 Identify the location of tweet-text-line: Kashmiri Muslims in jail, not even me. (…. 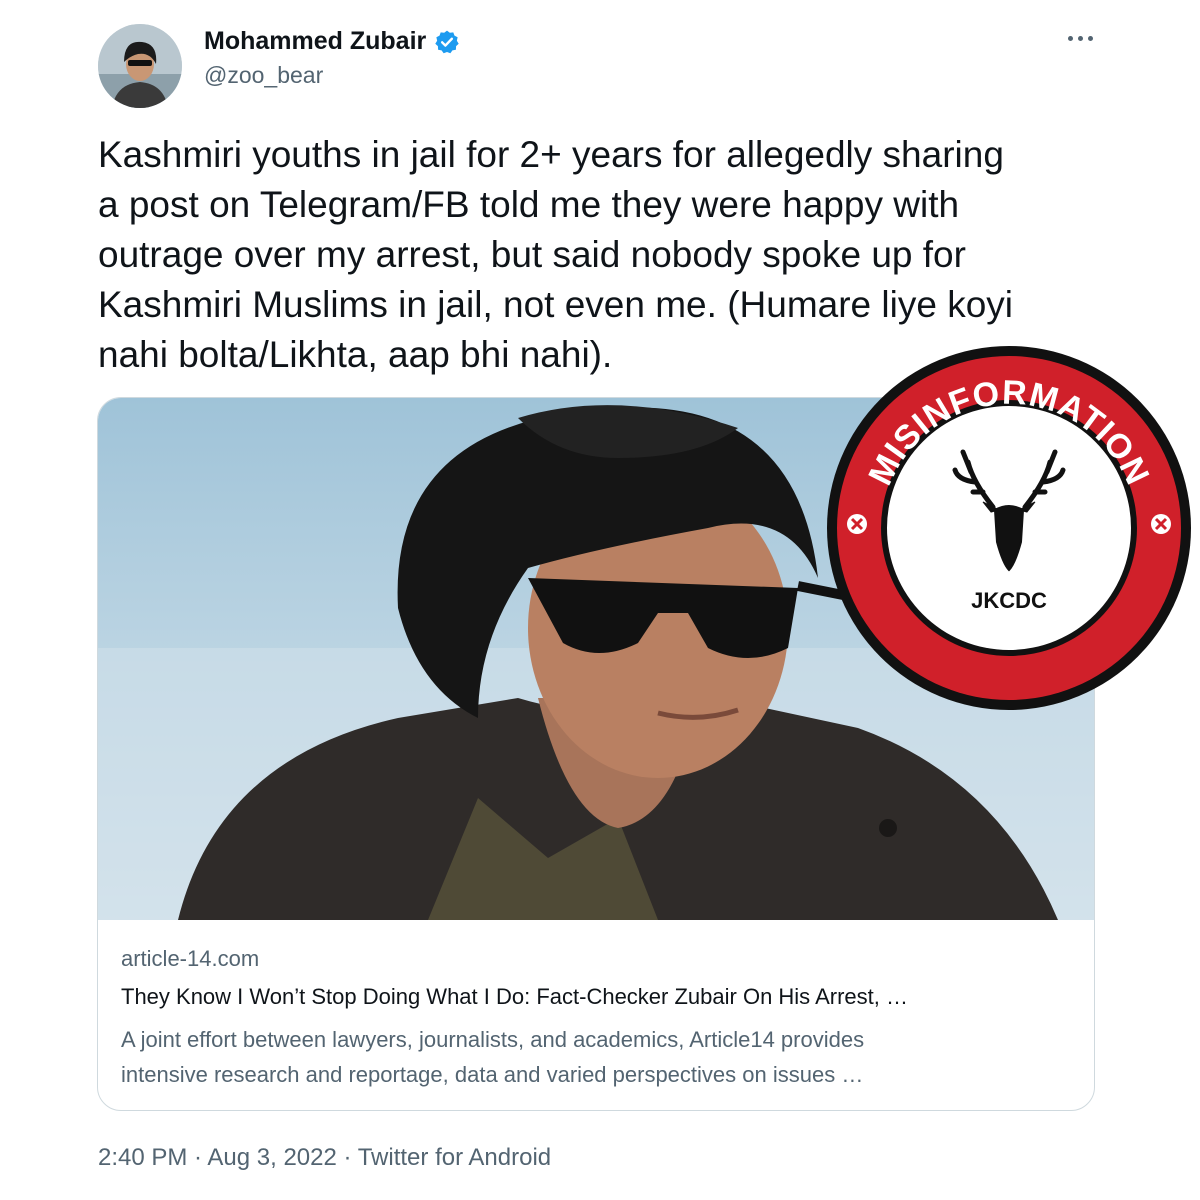
(555, 304).